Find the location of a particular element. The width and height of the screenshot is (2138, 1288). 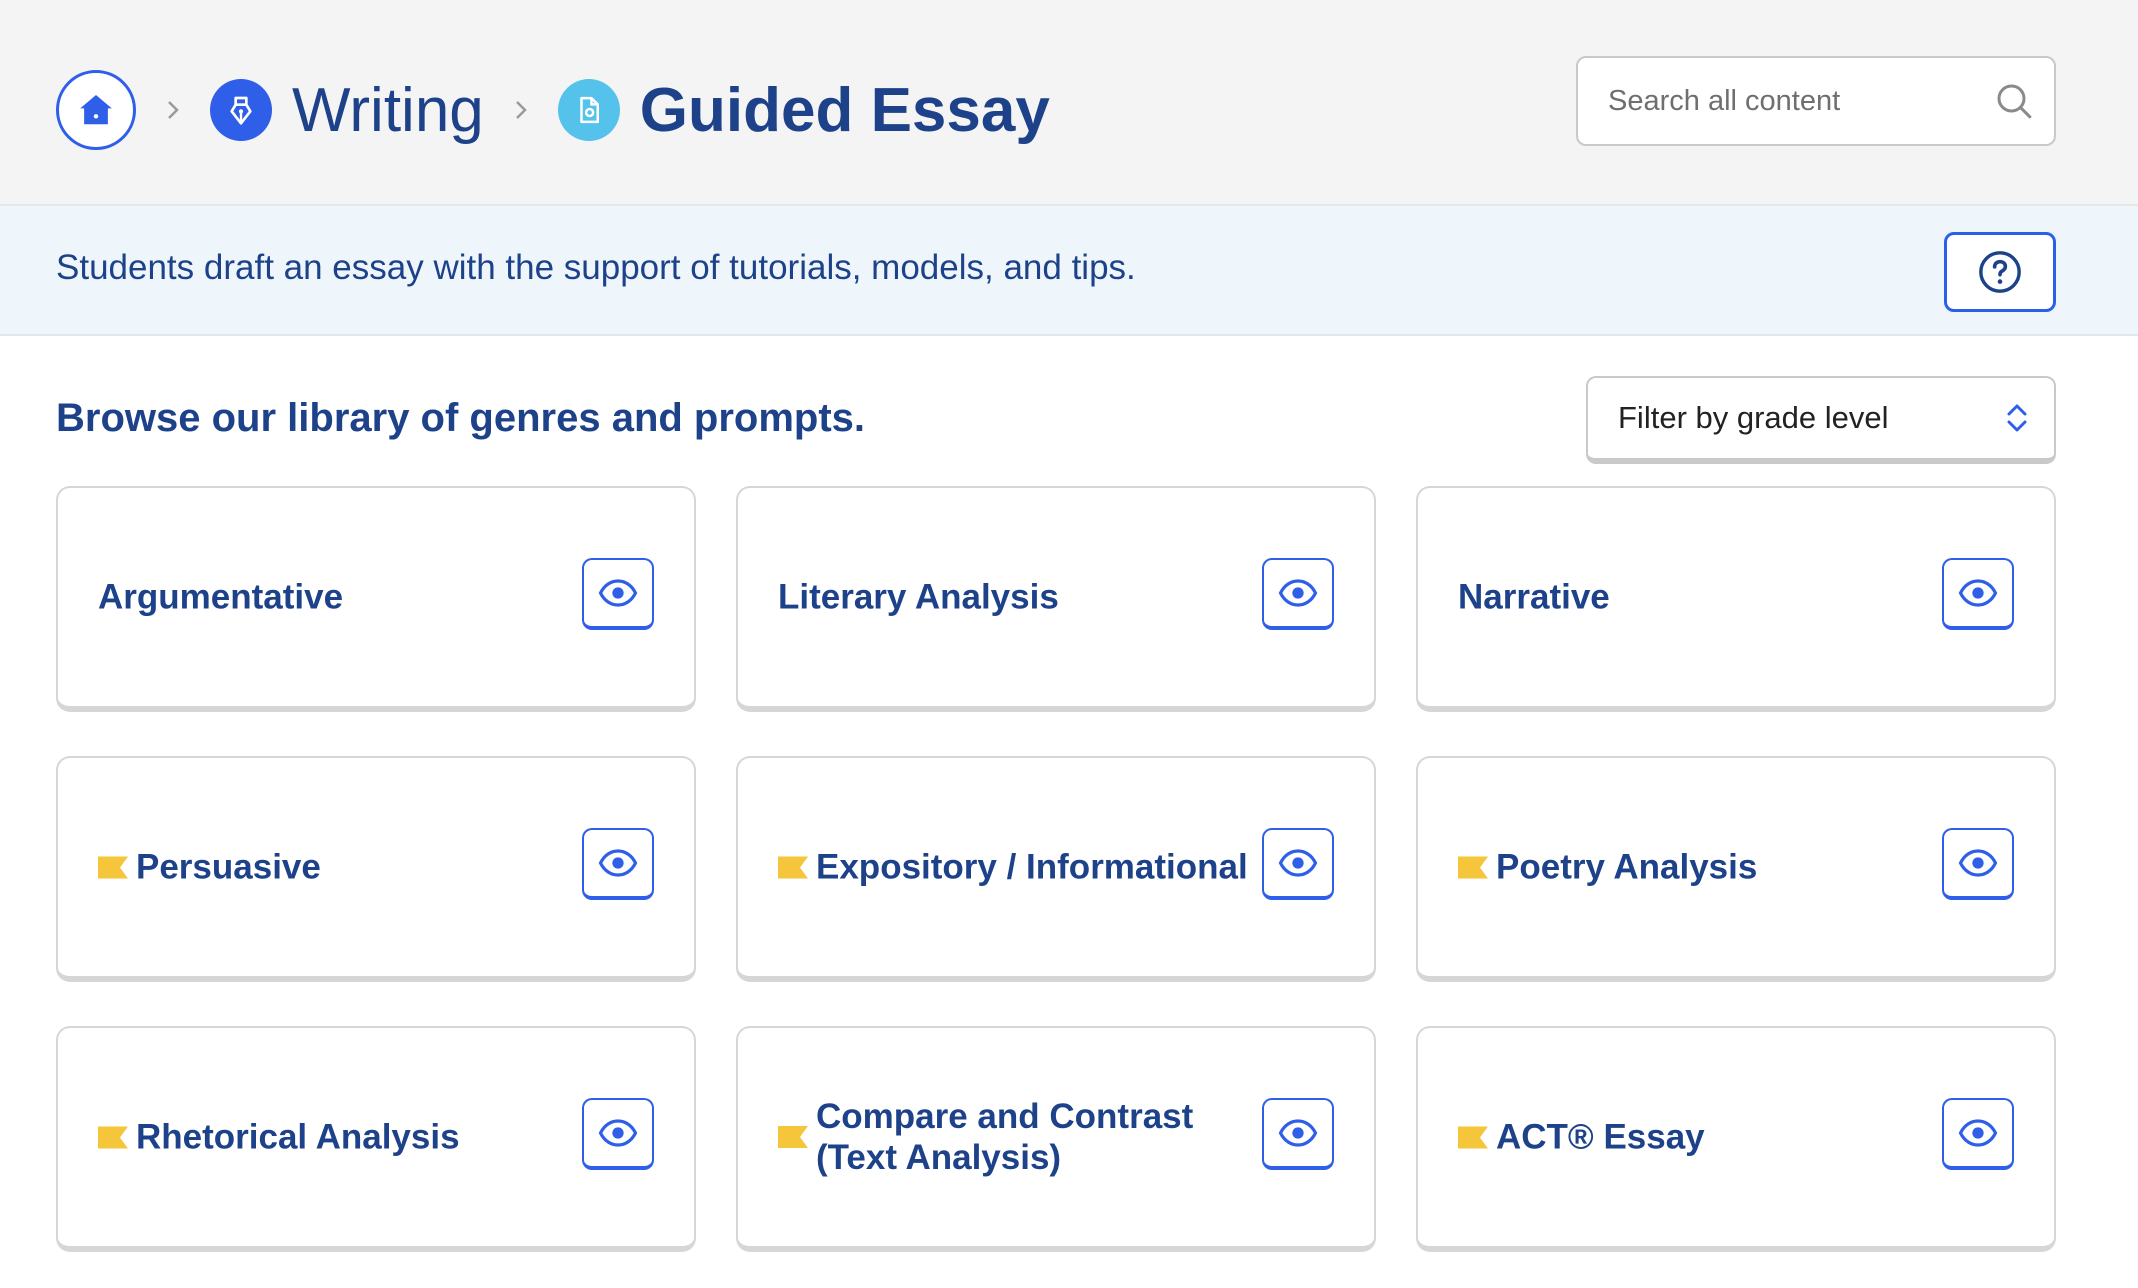

breadcrumb-writing: Writing is located at coordinates (388, 110).